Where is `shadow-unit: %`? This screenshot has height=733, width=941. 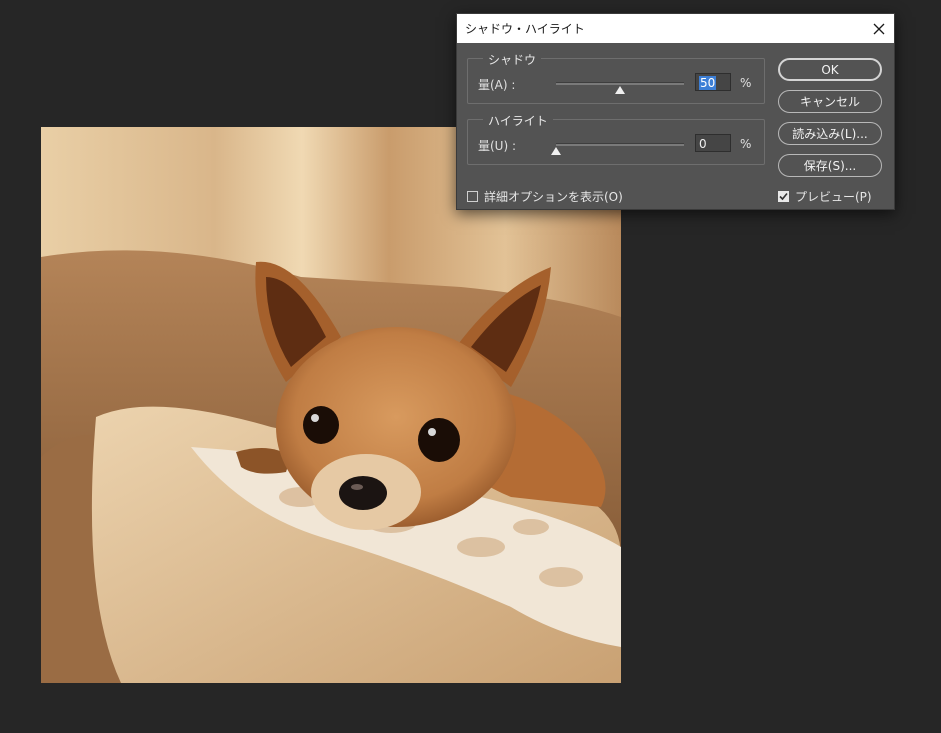 shadow-unit: % is located at coordinates (746, 83).